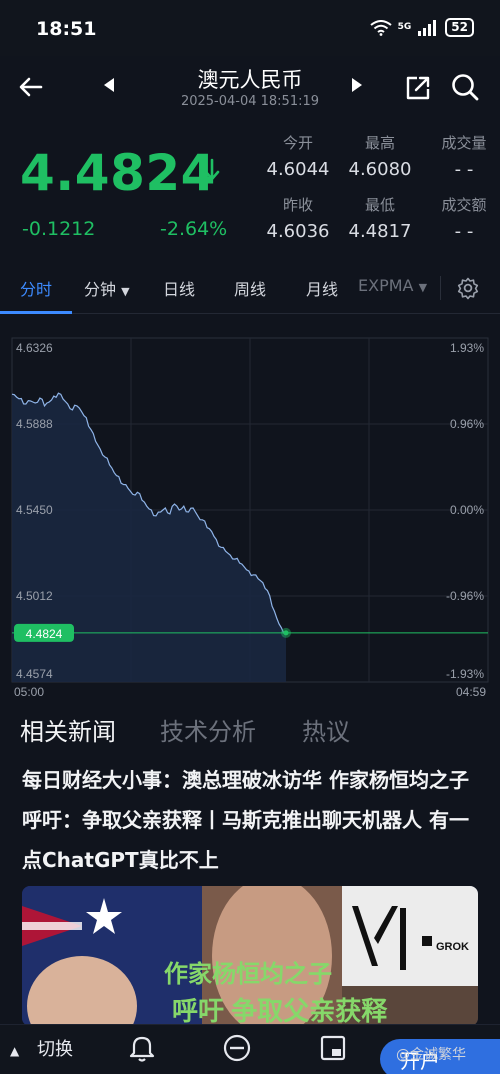 The width and height of the screenshot is (500, 1074). I want to click on y-tick-label: 4.5012, so click(34, 596).